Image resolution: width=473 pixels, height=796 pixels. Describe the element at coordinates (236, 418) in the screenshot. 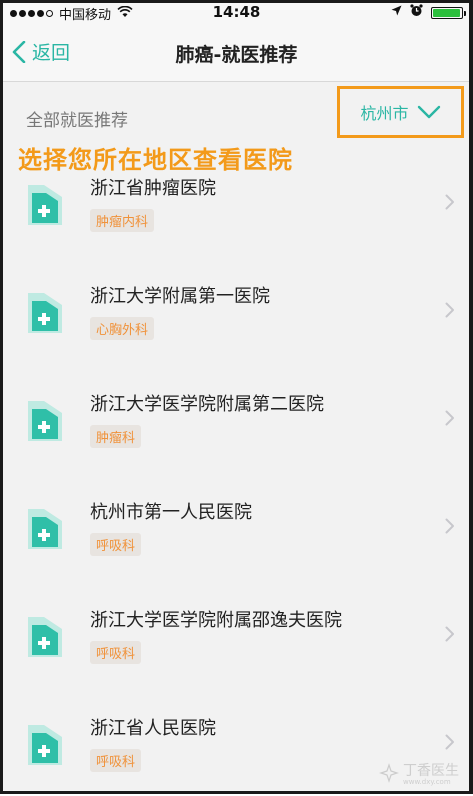

I see `hospital-list-item: 浙江大学医学院附属第二医院 肿瘤科` at that location.